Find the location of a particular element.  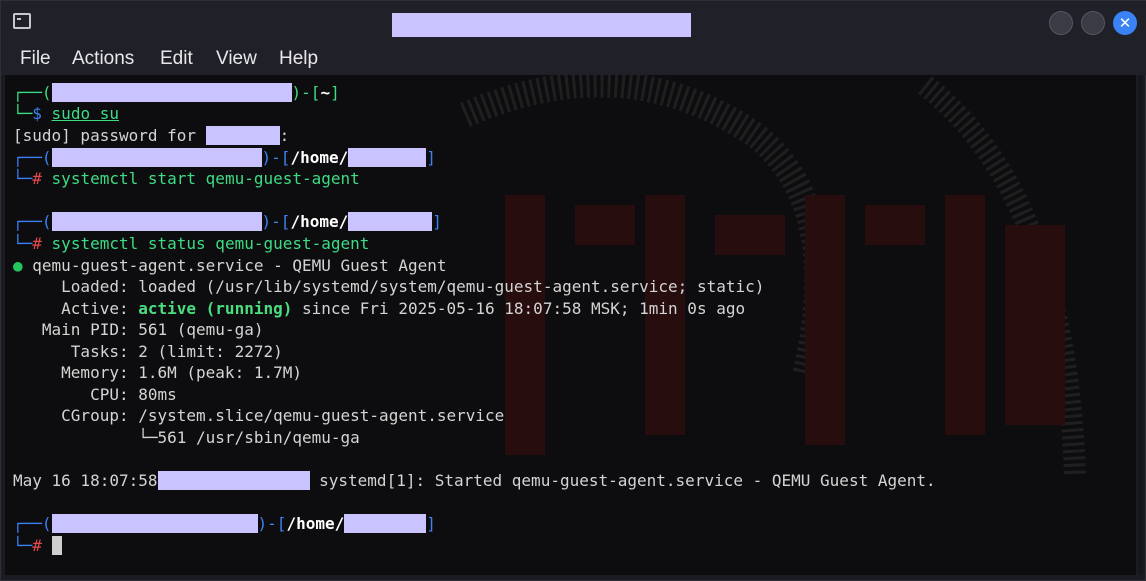

terminal-app-icon is located at coordinates (22, 21).